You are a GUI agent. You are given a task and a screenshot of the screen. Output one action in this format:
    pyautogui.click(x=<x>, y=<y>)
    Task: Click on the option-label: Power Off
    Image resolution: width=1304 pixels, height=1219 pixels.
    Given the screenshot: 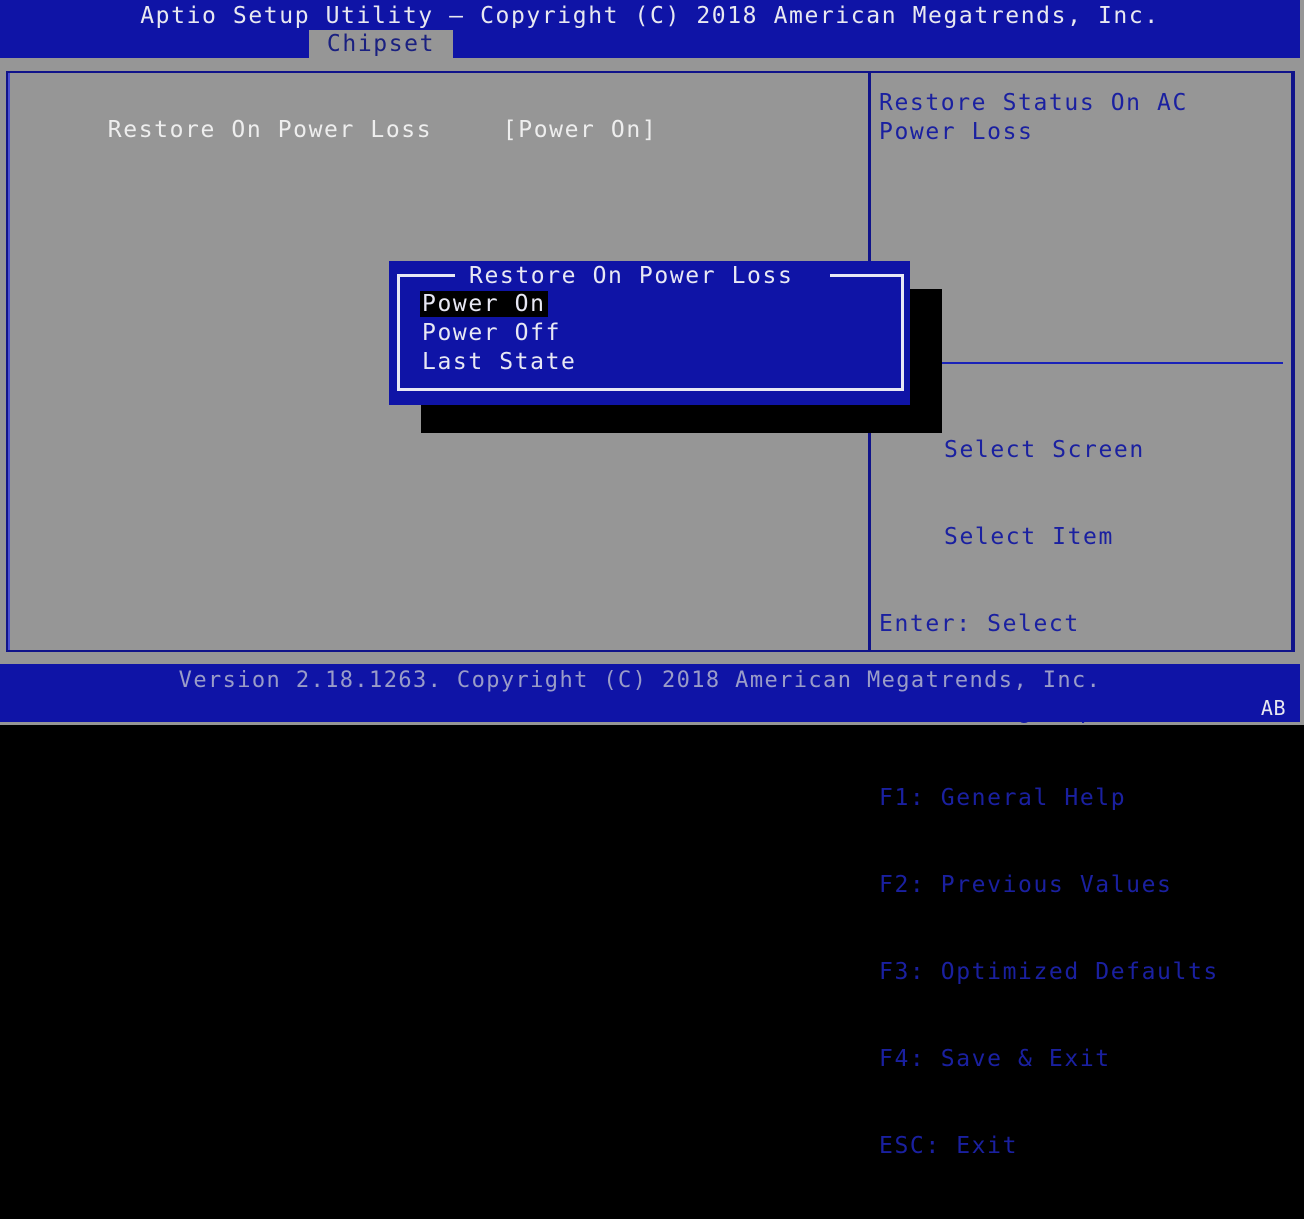 What is the action you would take?
    pyautogui.click(x=492, y=333)
    